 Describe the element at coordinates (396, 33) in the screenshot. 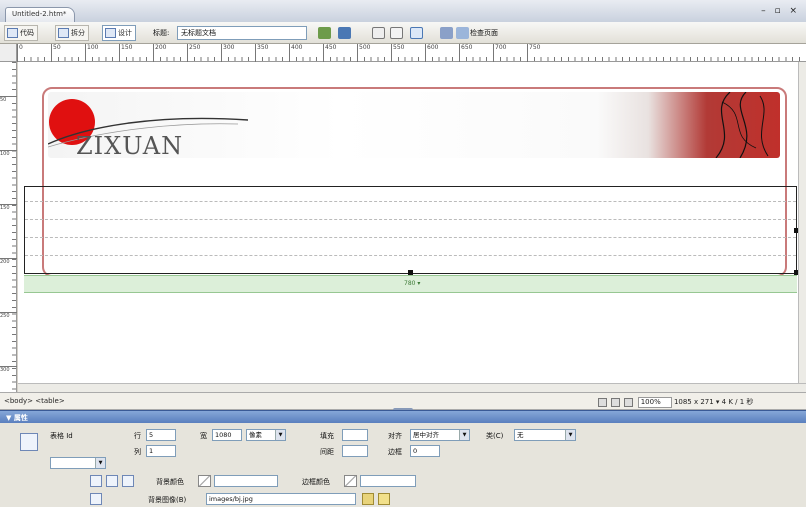

I see `view-options-icon` at that location.